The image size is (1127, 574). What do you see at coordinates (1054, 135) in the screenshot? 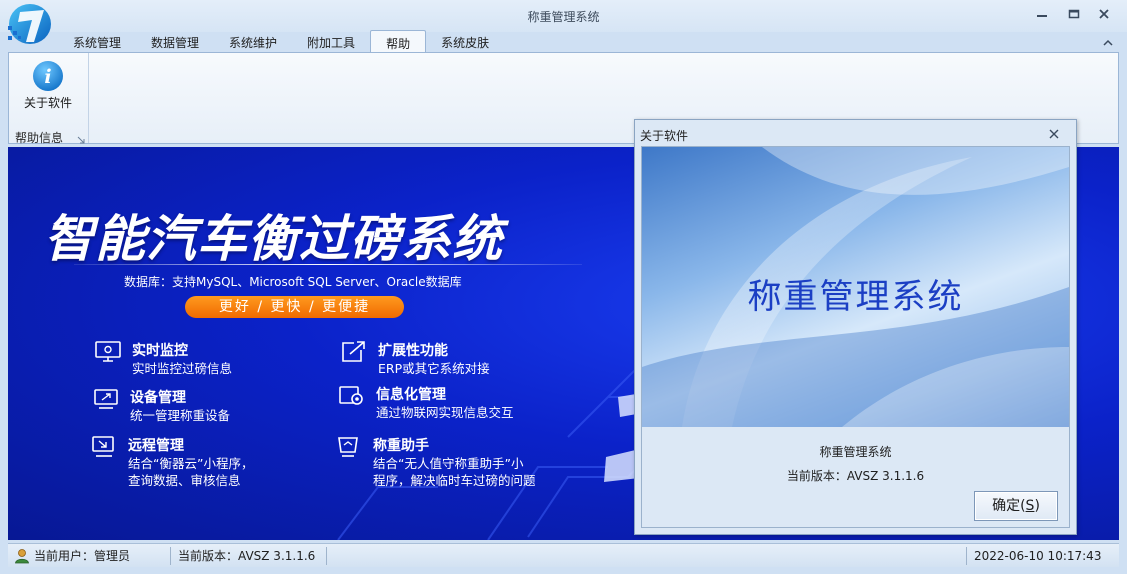
I see `dialog-close-icon` at bounding box center [1054, 135].